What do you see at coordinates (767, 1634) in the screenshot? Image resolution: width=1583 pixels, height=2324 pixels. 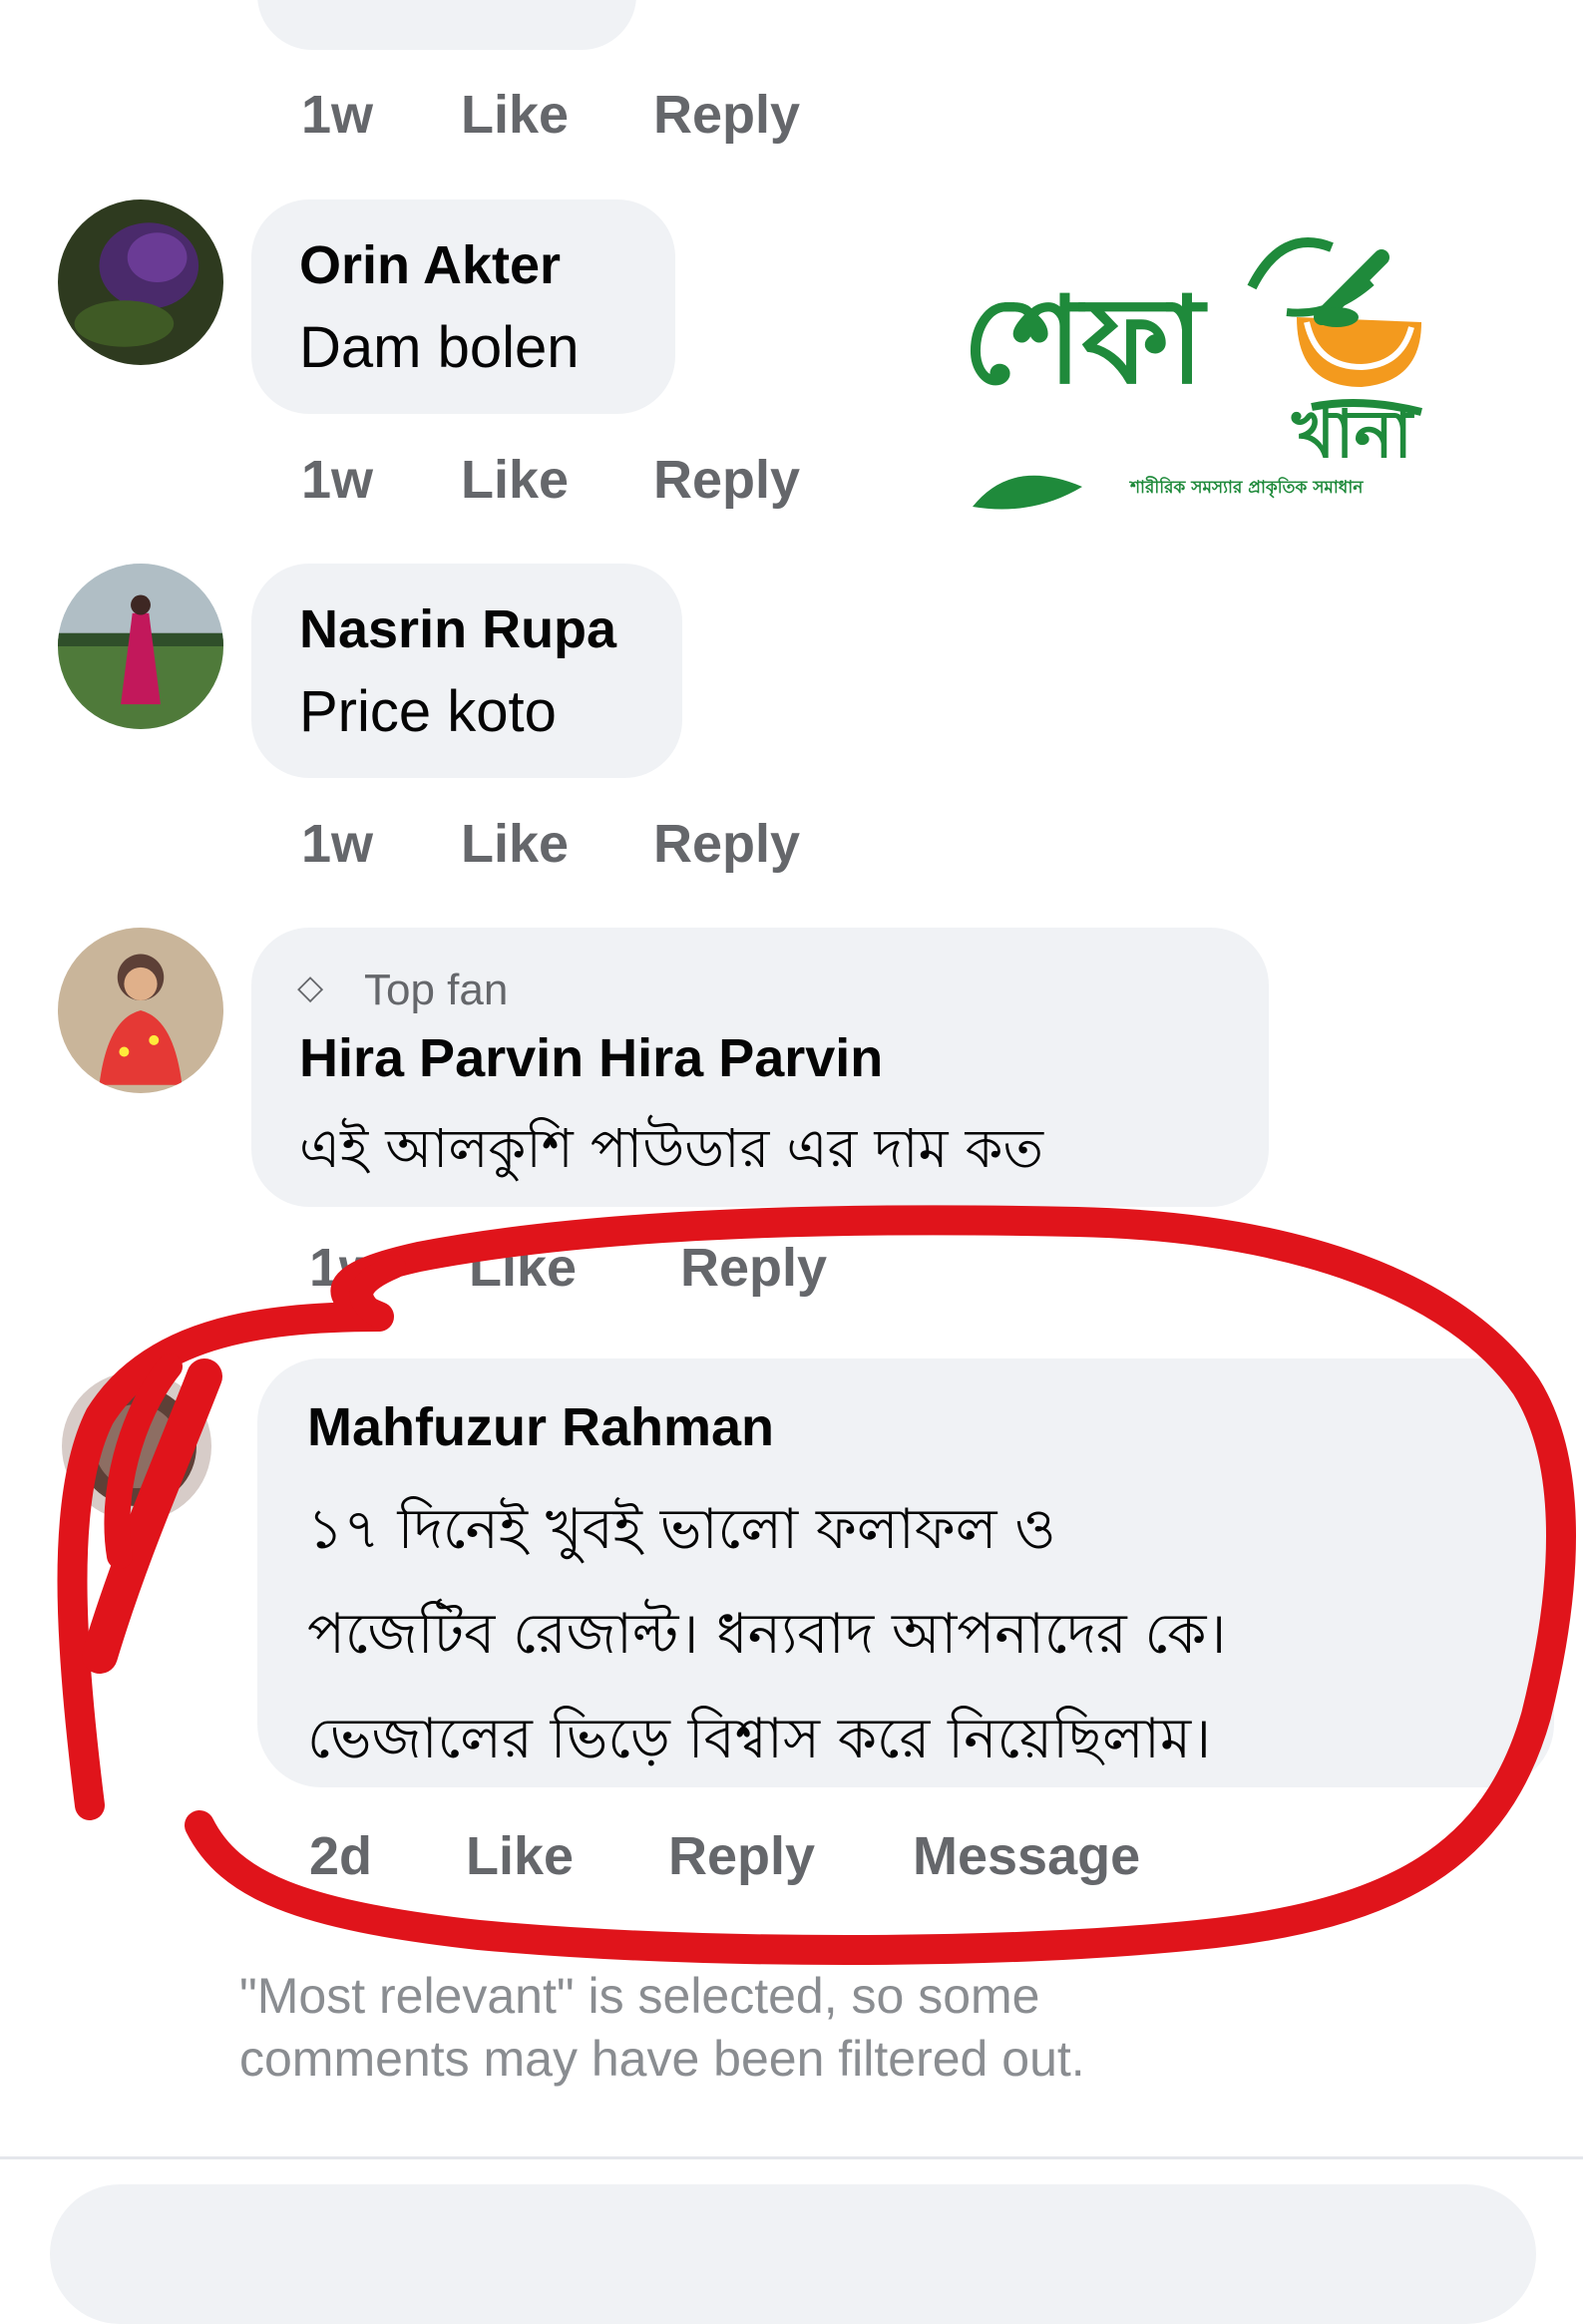 I see `comment-text-line: পজেটিব রেজাল্ট। ধন্যবাদ আপনাদের কে।` at bounding box center [767, 1634].